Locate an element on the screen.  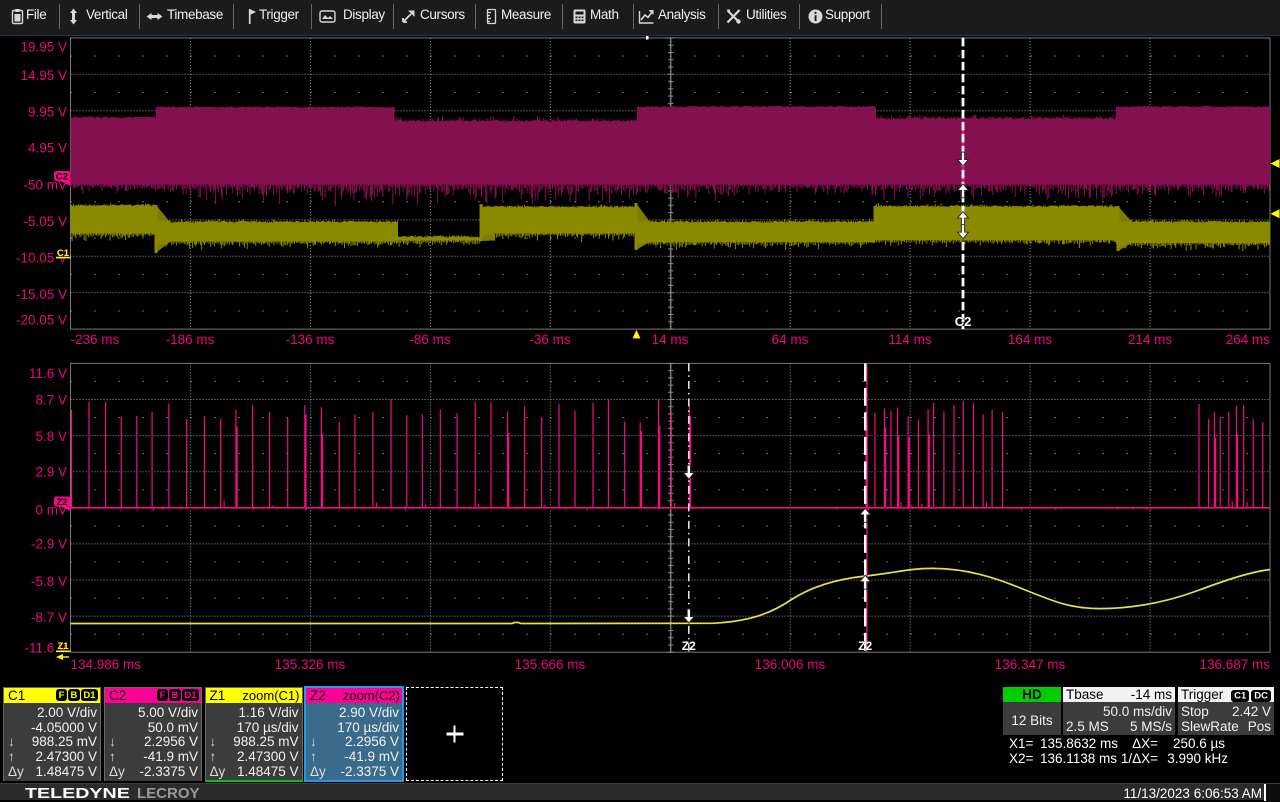
svg-text: 9.95 V is located at coordinates (47, 112).